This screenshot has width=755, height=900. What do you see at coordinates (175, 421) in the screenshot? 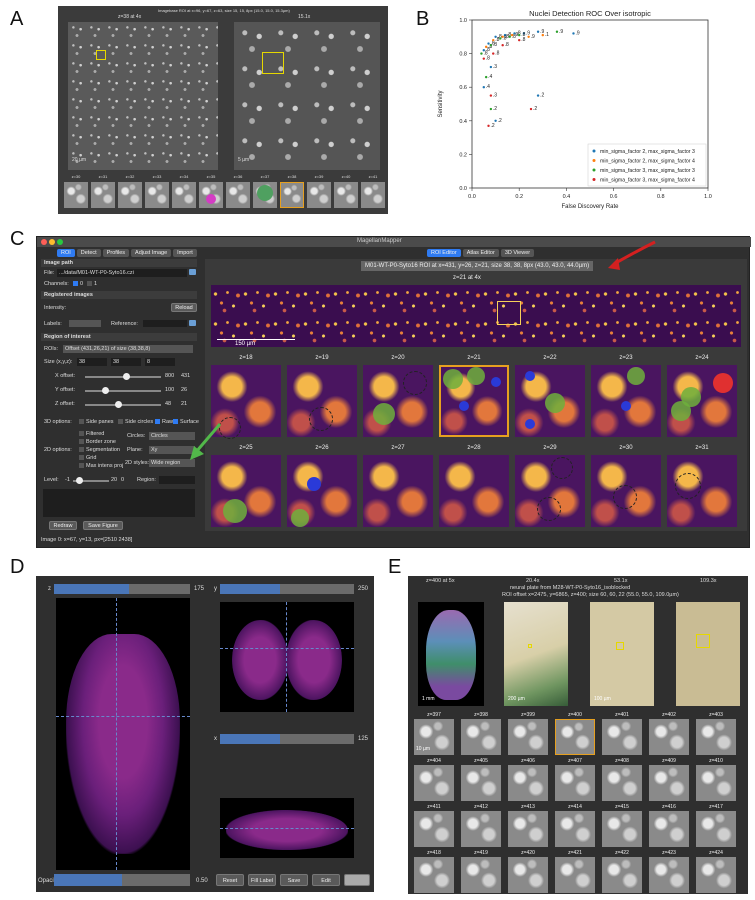
I see `surface-checkbox` at bounding box center [175, 421].